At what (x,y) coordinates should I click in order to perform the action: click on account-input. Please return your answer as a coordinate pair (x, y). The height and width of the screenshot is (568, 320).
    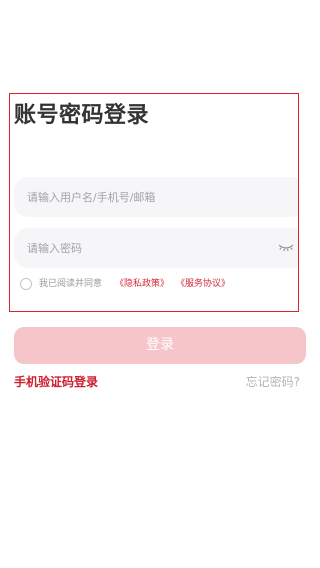
    Looking at the image, I should click on (142, 197).